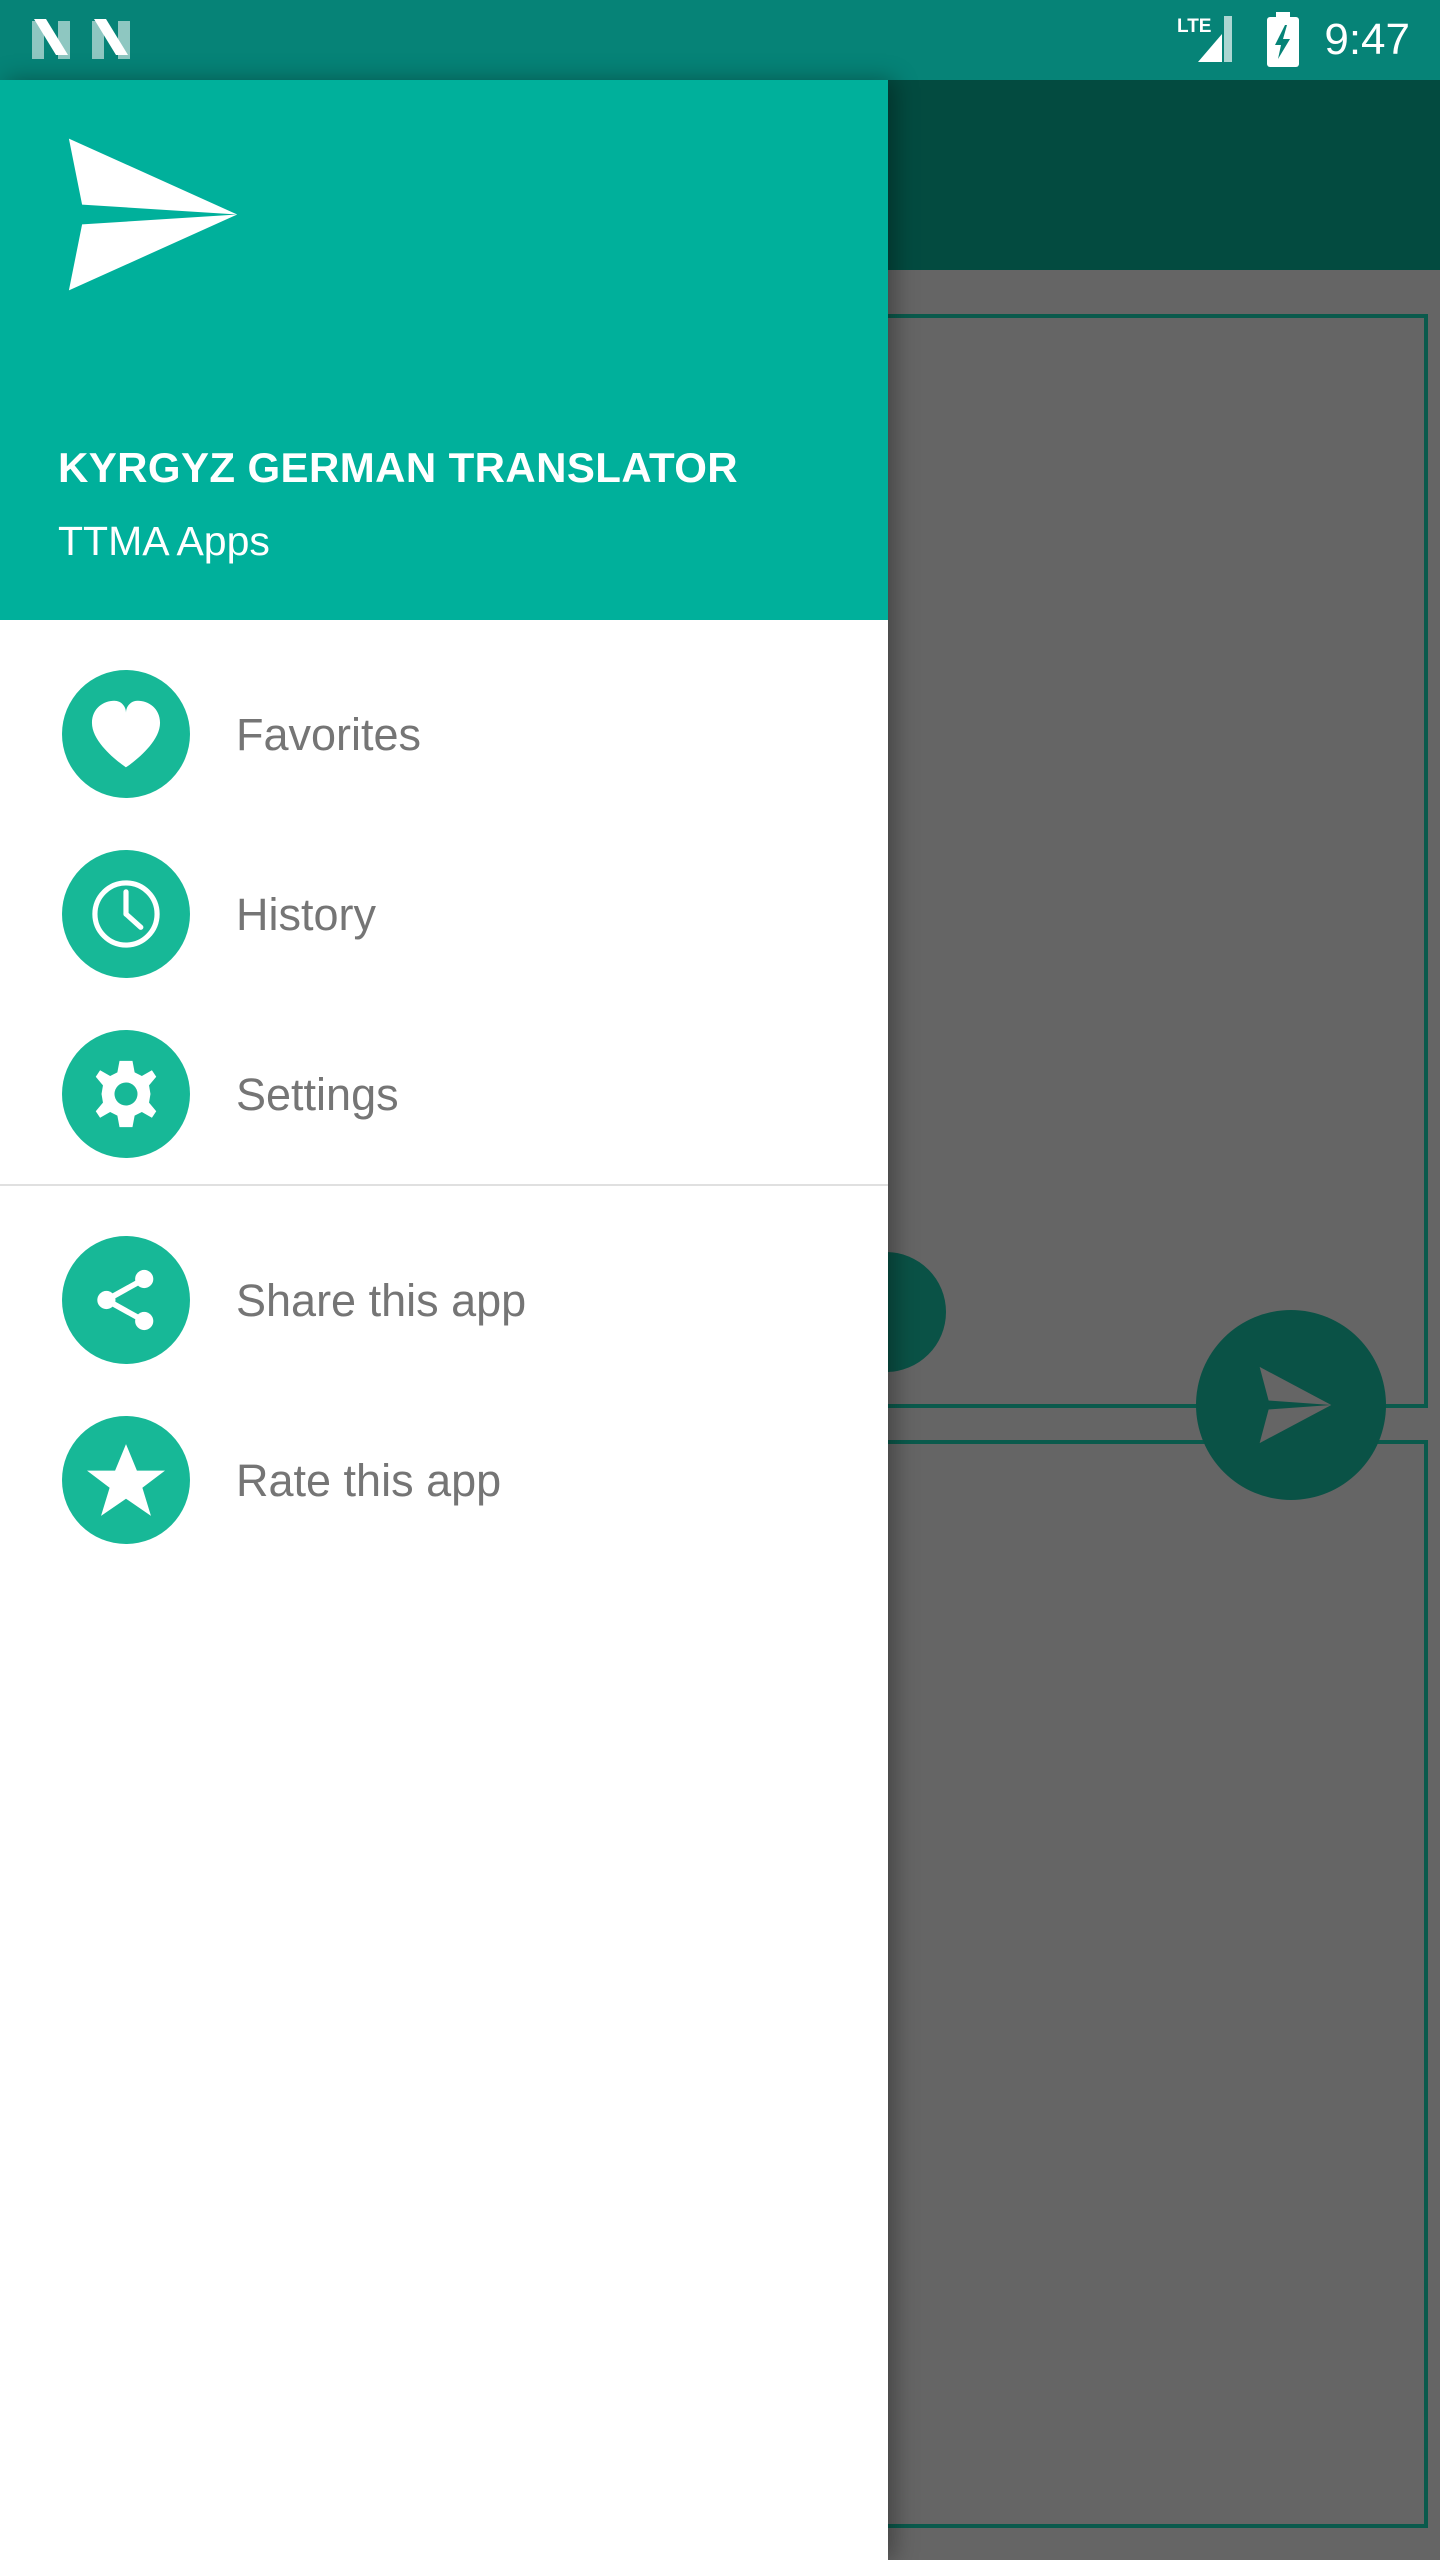  I want to click on clock-icon, so click(126, 914).